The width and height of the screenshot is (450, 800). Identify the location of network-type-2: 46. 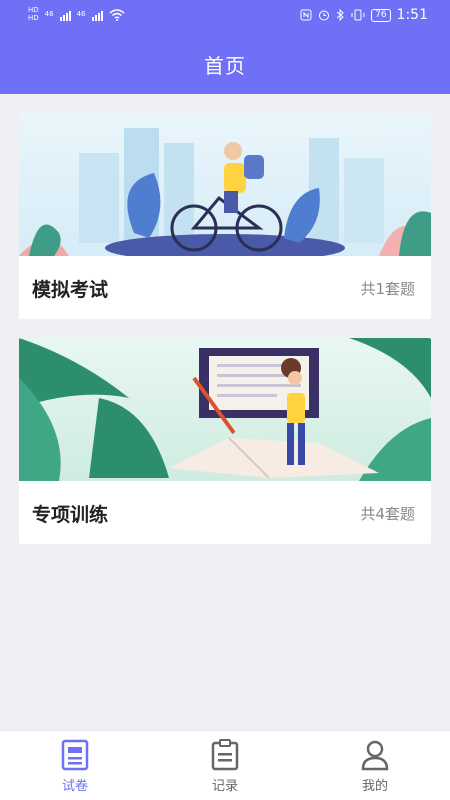
(81, 14).